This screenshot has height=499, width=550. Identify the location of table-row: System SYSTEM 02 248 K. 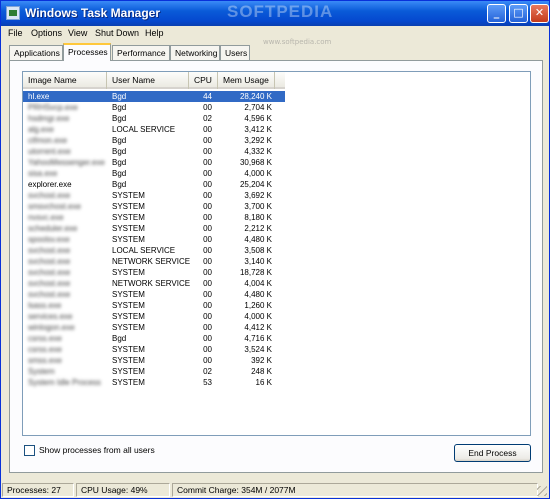
(154, 371).